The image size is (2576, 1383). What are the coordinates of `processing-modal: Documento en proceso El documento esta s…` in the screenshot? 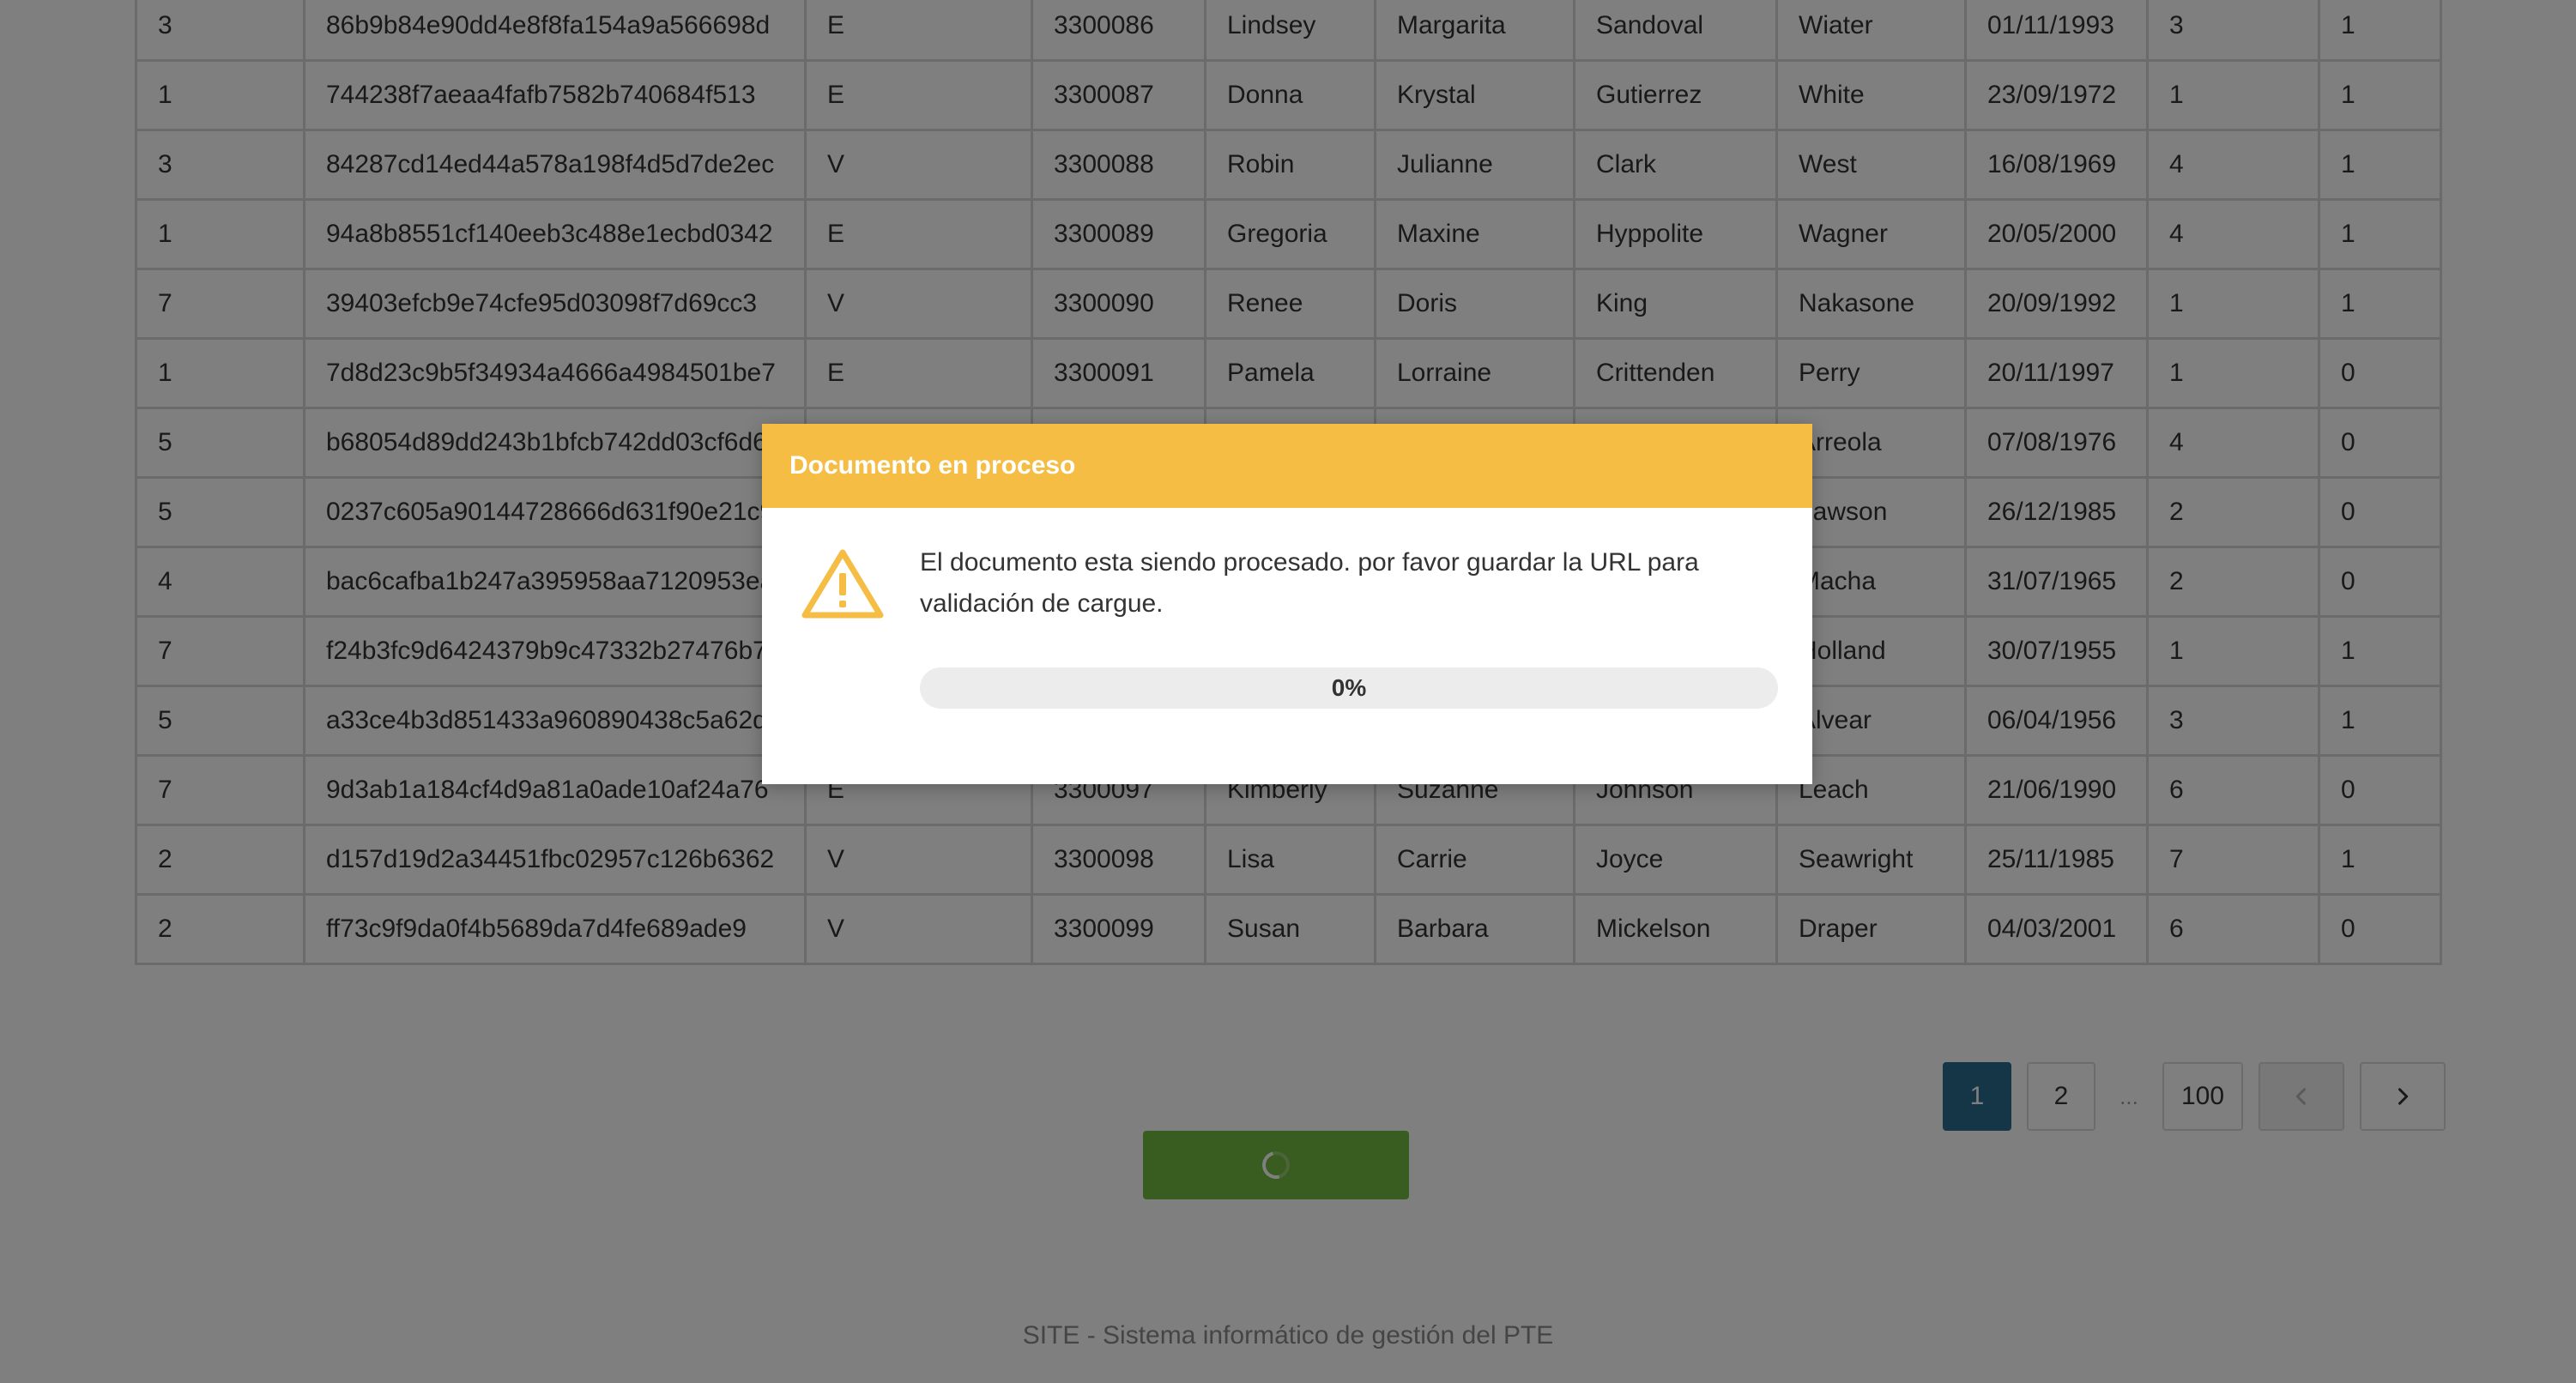 It's located at (1287, 604).